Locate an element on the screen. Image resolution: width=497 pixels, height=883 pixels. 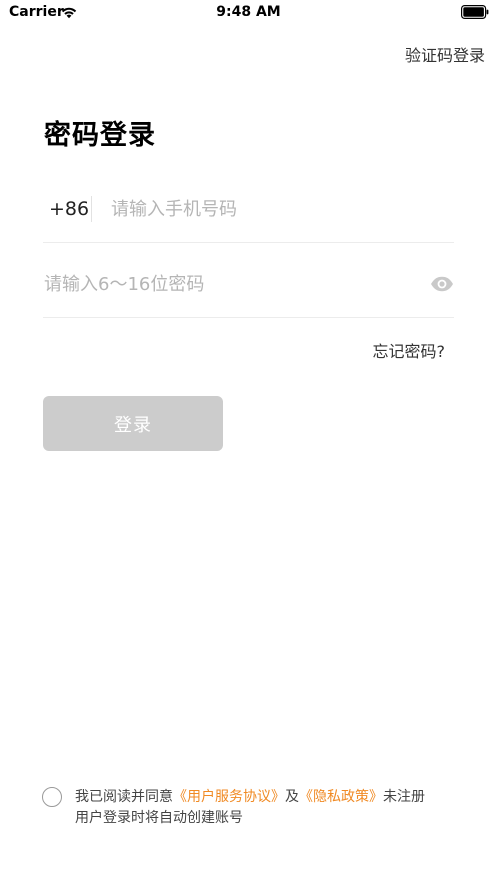
phone-input is located at coordinates (276, 209).